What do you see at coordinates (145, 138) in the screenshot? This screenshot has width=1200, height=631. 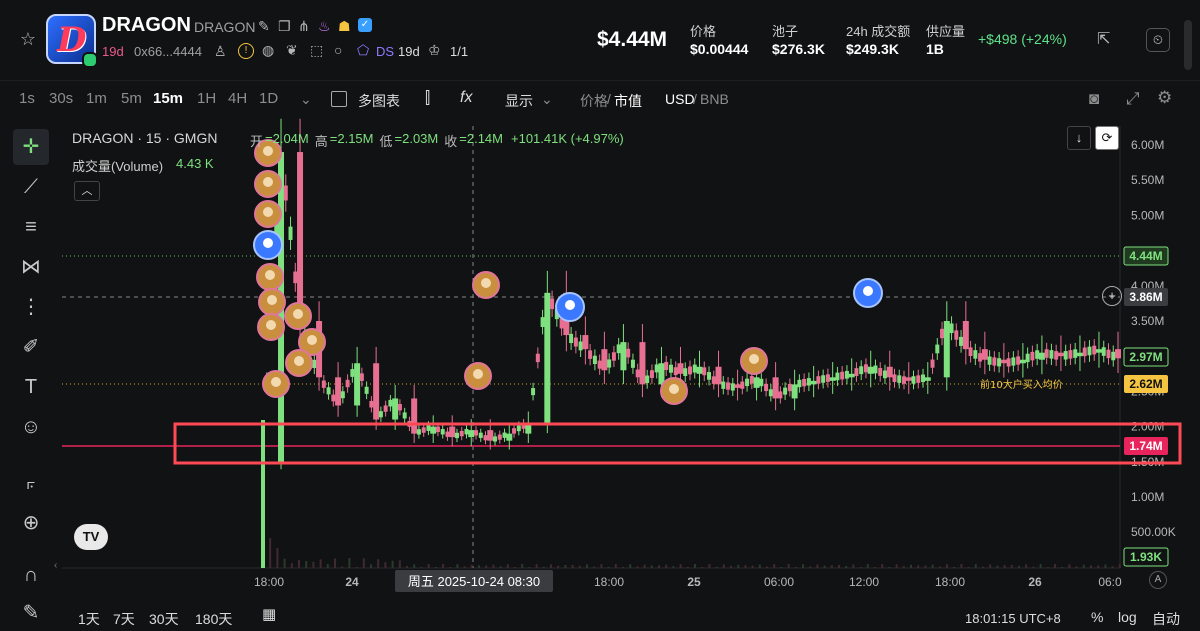 I see `legend-title: DRAGON · 15 · GMGN` at bounding box center [145, 138].